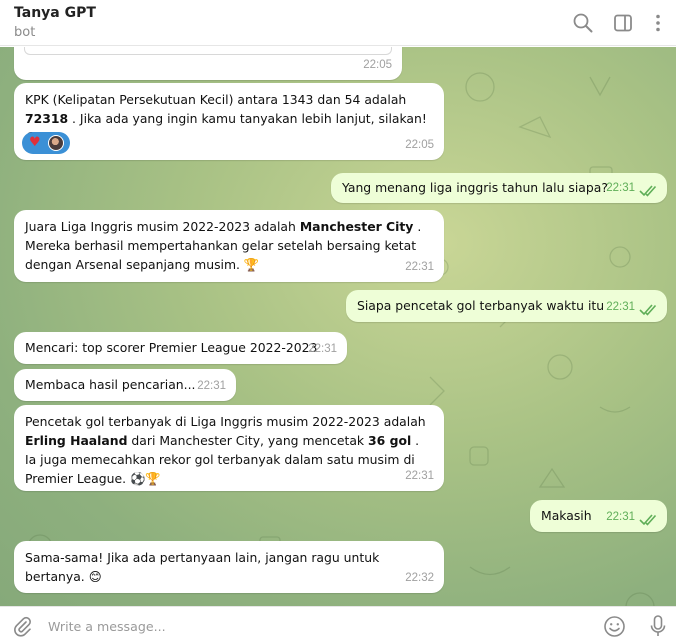  Describe the element at coordinates (55, 13) in the screenshot. I see `chat-title: Tanya GPT` at that location.